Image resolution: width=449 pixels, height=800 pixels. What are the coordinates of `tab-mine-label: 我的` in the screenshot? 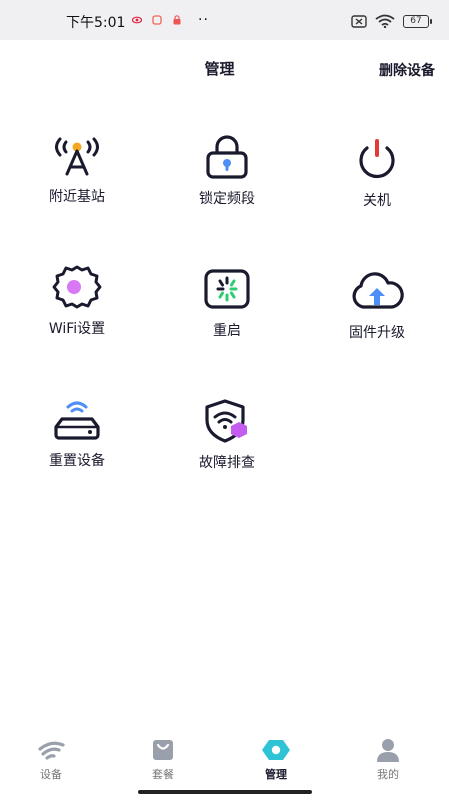 It's located at (388, 774).